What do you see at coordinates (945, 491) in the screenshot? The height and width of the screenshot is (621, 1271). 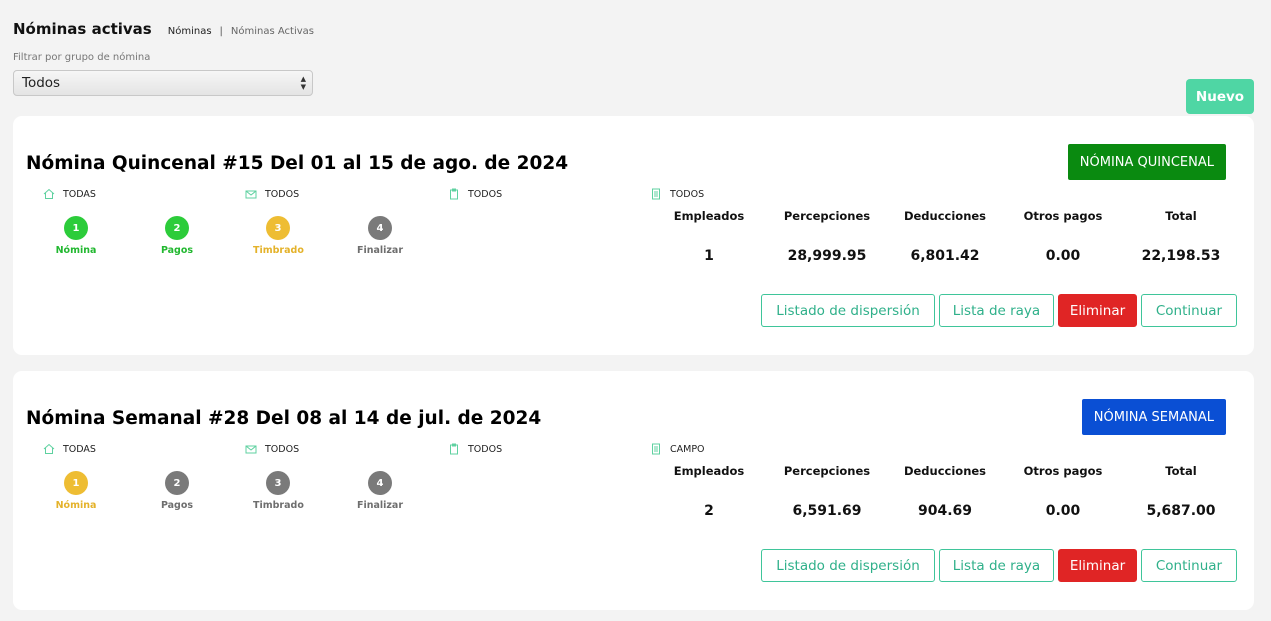 I see `stat-deducciones: Deducciones 904.69` at bounding box center [945, 491].